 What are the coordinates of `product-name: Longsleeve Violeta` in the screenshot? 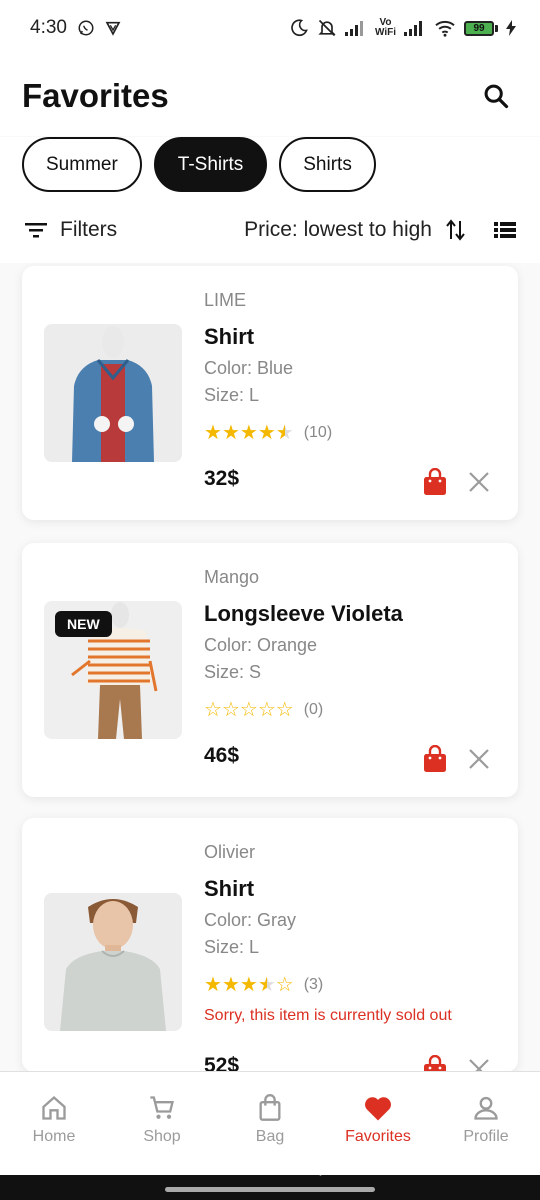 It's located at (303, 613).